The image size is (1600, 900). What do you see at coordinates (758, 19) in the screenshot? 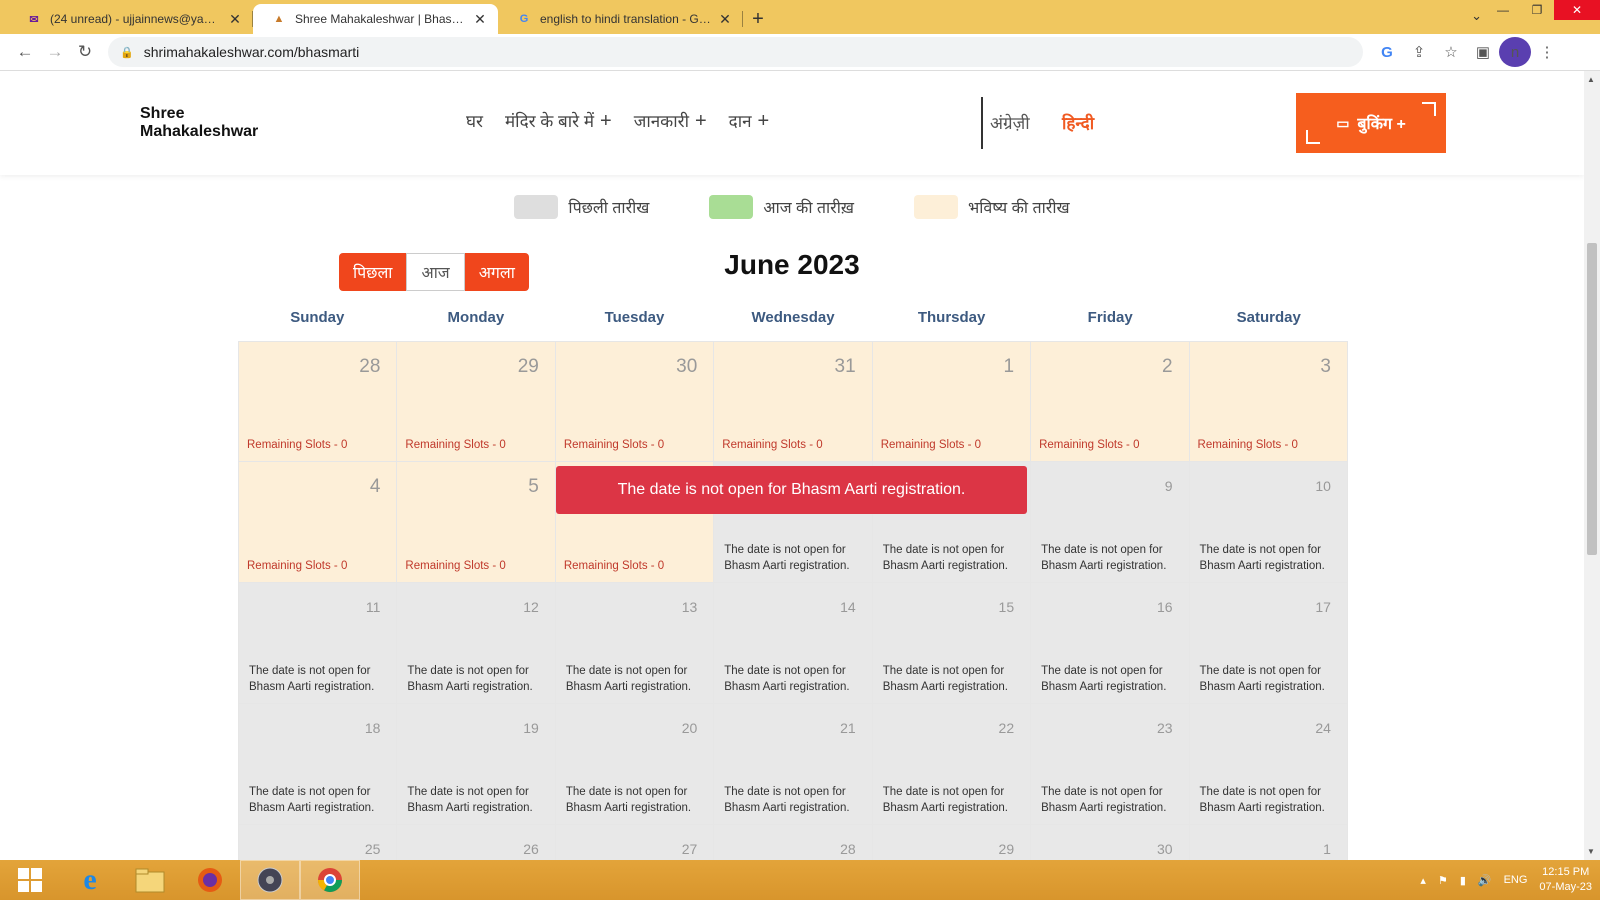
I see `new-tab-button: +` at bounding box center [758, 19].